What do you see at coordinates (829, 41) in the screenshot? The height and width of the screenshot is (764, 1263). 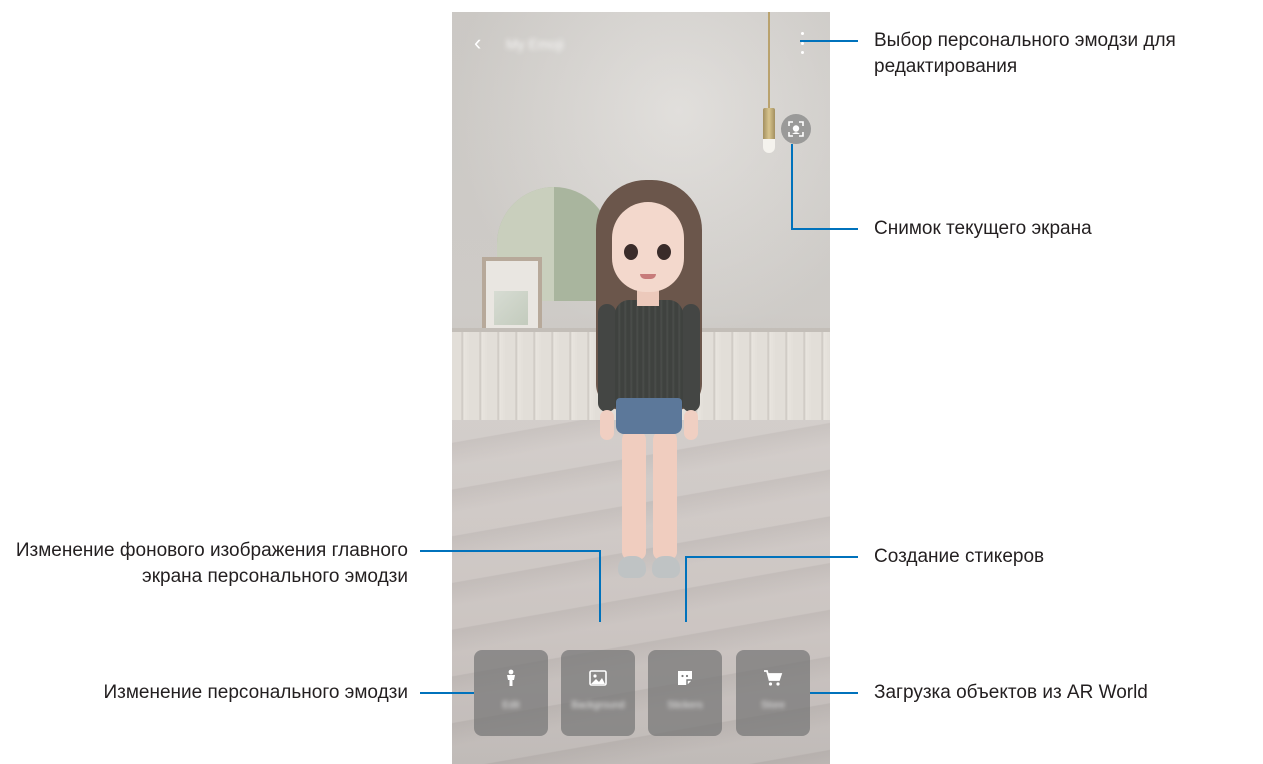 I see `callout-line-select` at bounding box center [829, 41].